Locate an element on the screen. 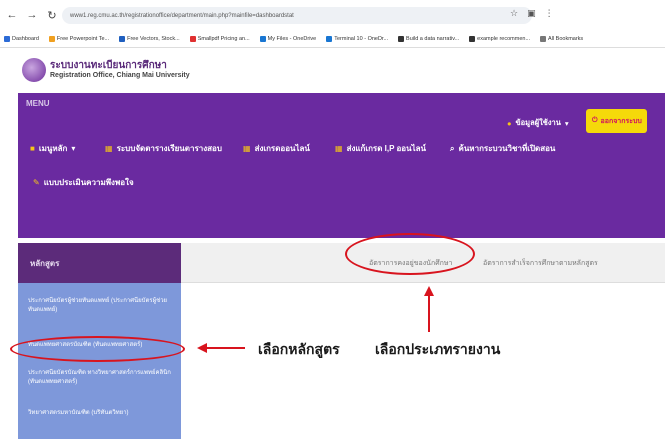 Image resolution: width=665 pixels, height=439 pixels. highlight-course-ellipse is located at coordinates (97, 349).